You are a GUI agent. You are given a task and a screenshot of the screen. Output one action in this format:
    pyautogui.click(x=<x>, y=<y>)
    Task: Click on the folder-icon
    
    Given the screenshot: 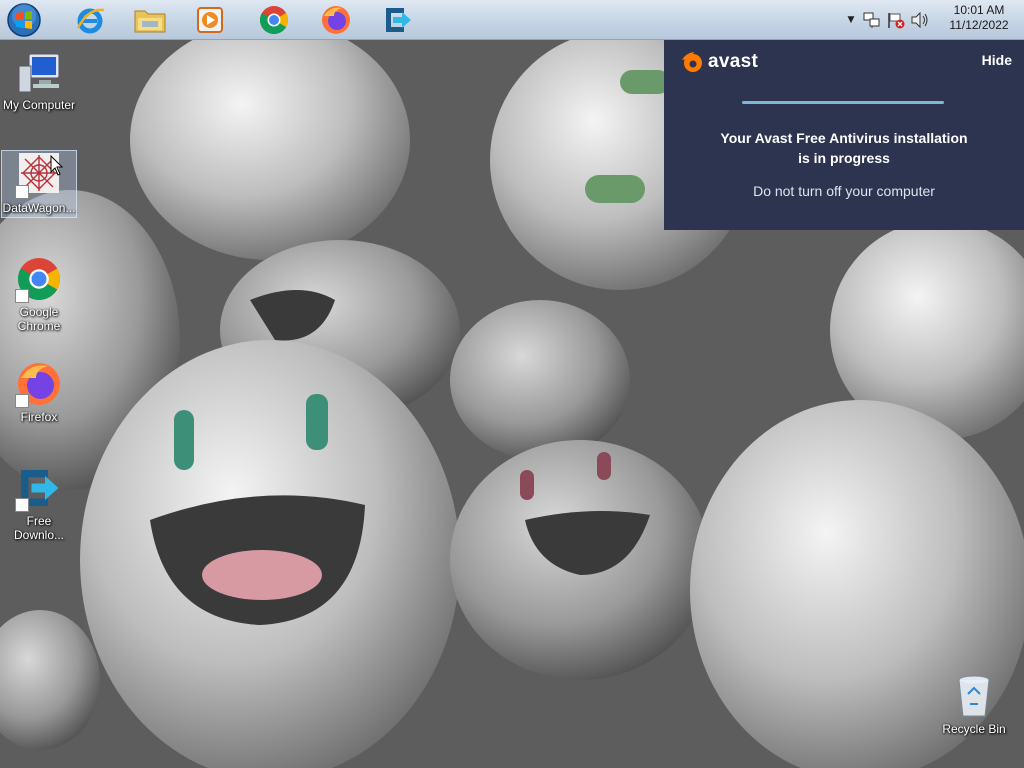 What is the action you would take?
    pyautogui.click(x=150, y=21)
    